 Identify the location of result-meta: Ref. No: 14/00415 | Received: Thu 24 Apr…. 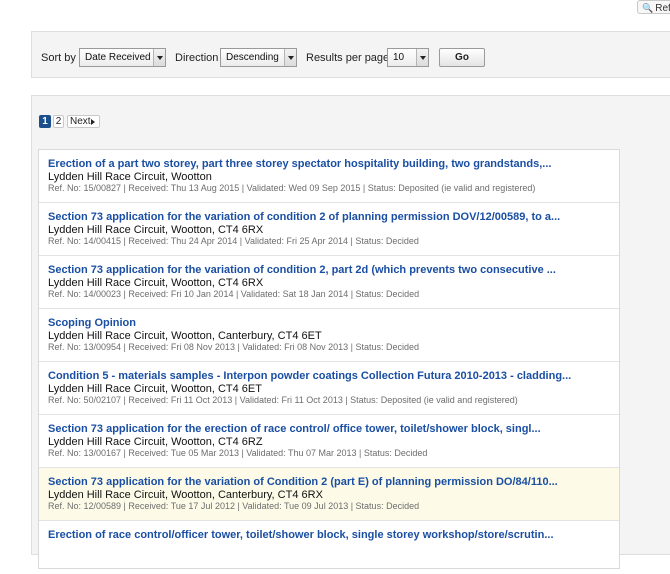
(233, 241).